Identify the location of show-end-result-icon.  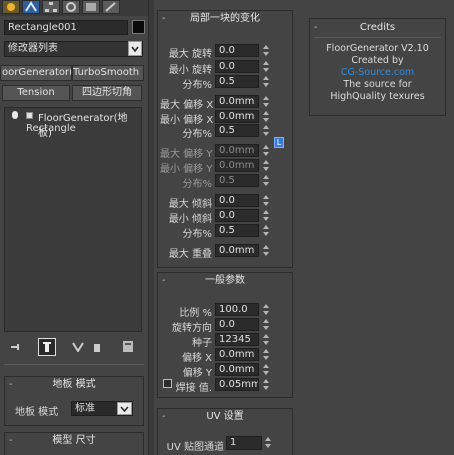
(47, 347).